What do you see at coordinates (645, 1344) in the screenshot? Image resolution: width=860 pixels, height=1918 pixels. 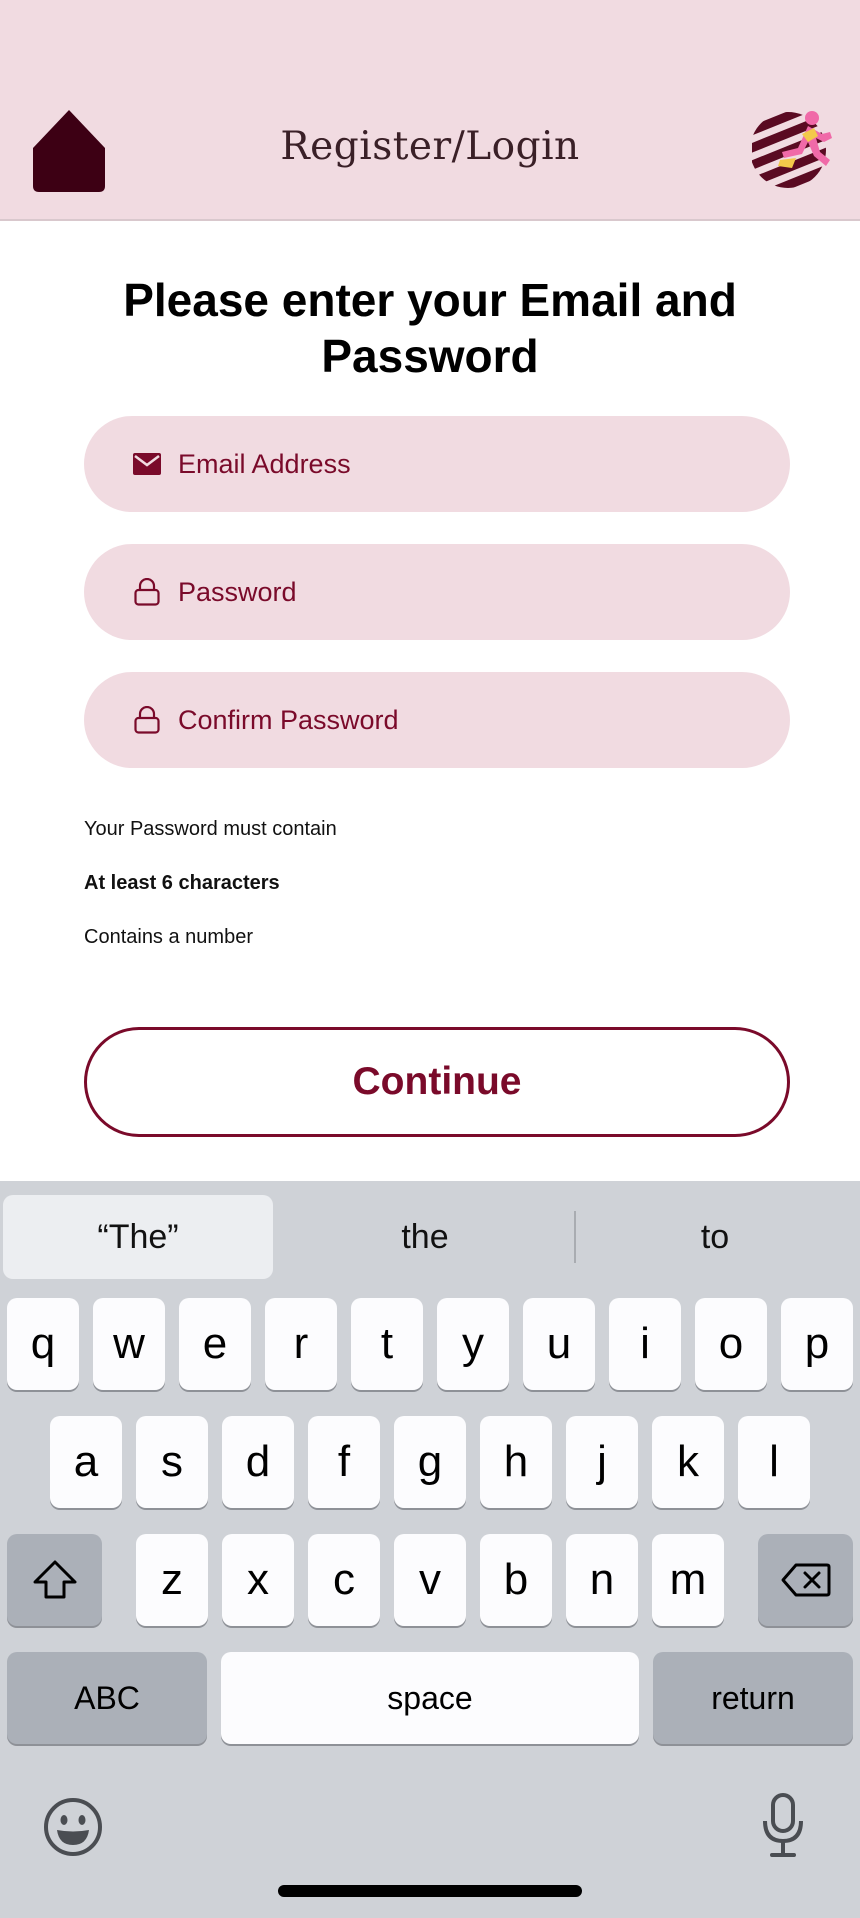 I see `key-i: i` at bounding box center [645, 1344].